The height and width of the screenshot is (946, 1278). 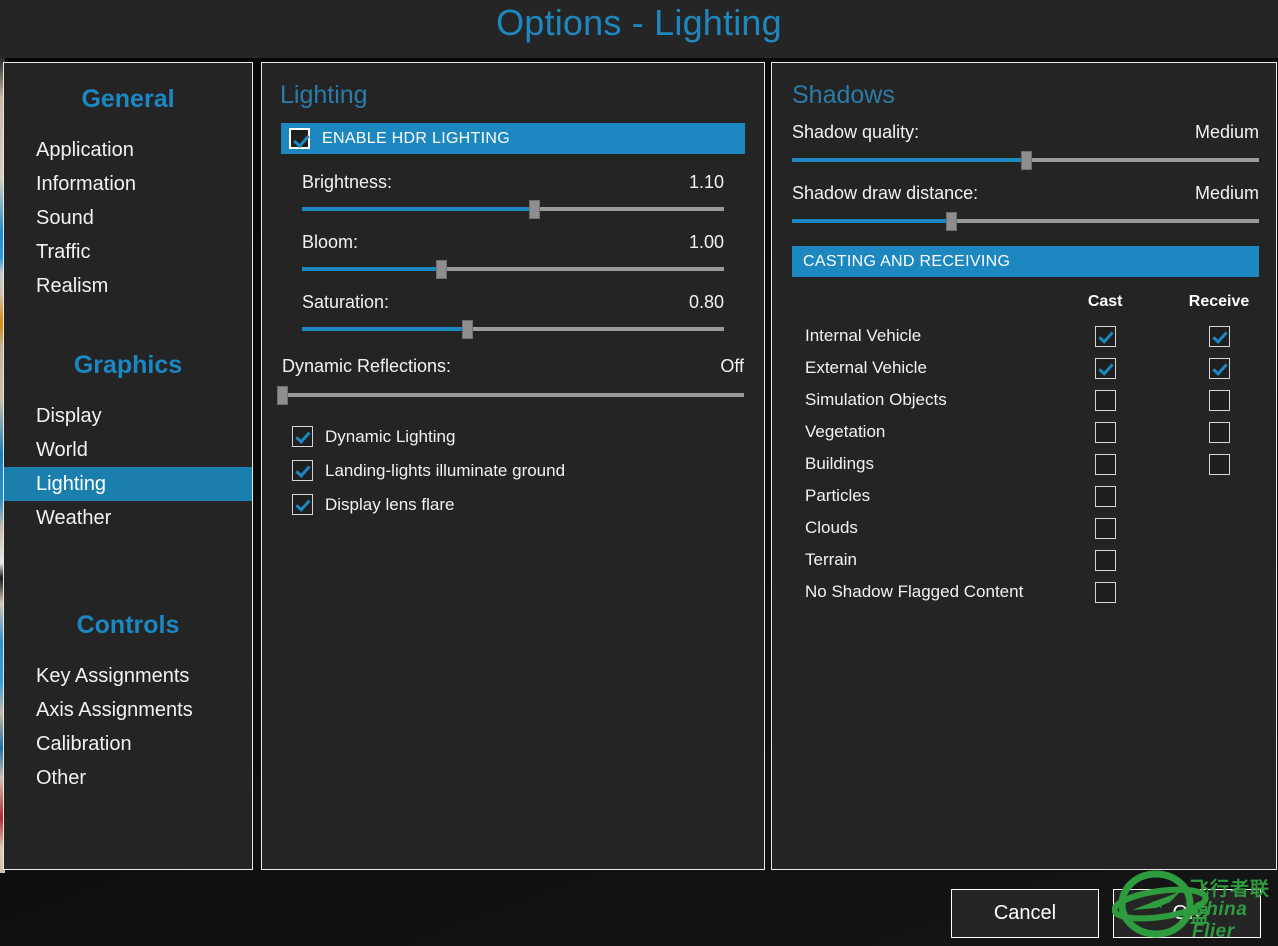 What do you see at coordinates (856, 132) in the screenshot?
I see `shadow-quality-label: Shadow quality:` at bounding box center [856, 132].